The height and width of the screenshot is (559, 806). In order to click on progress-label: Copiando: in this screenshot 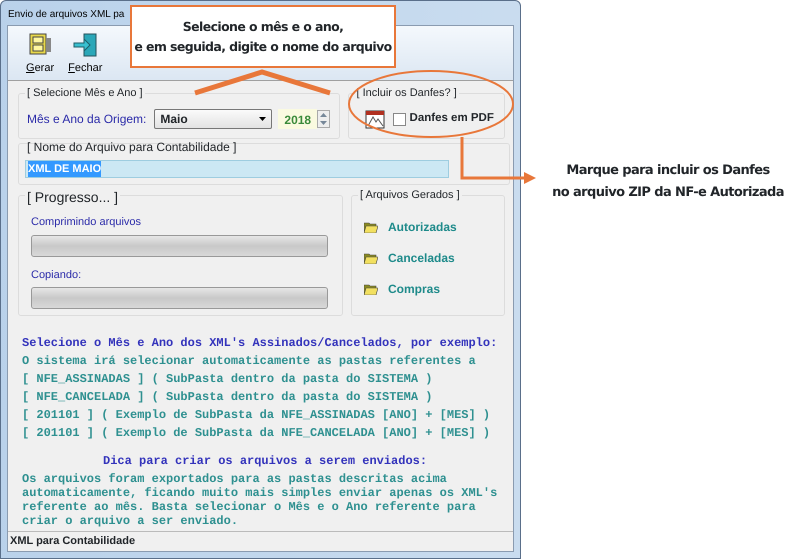, I will do `click(56, 275)`.